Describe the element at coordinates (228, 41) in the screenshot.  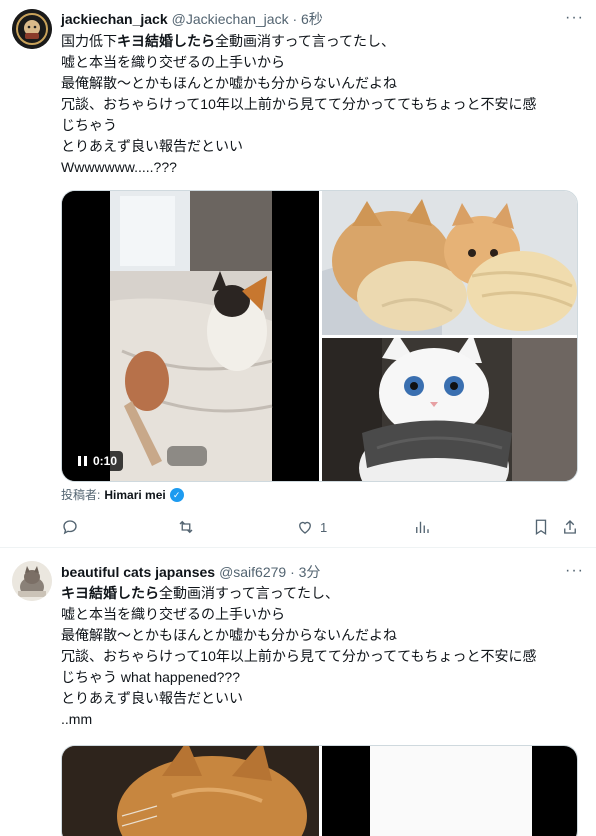
I see `tweet-line: 国力低下キヨ結婚したら全動画消すって言ってたし、` at that location.